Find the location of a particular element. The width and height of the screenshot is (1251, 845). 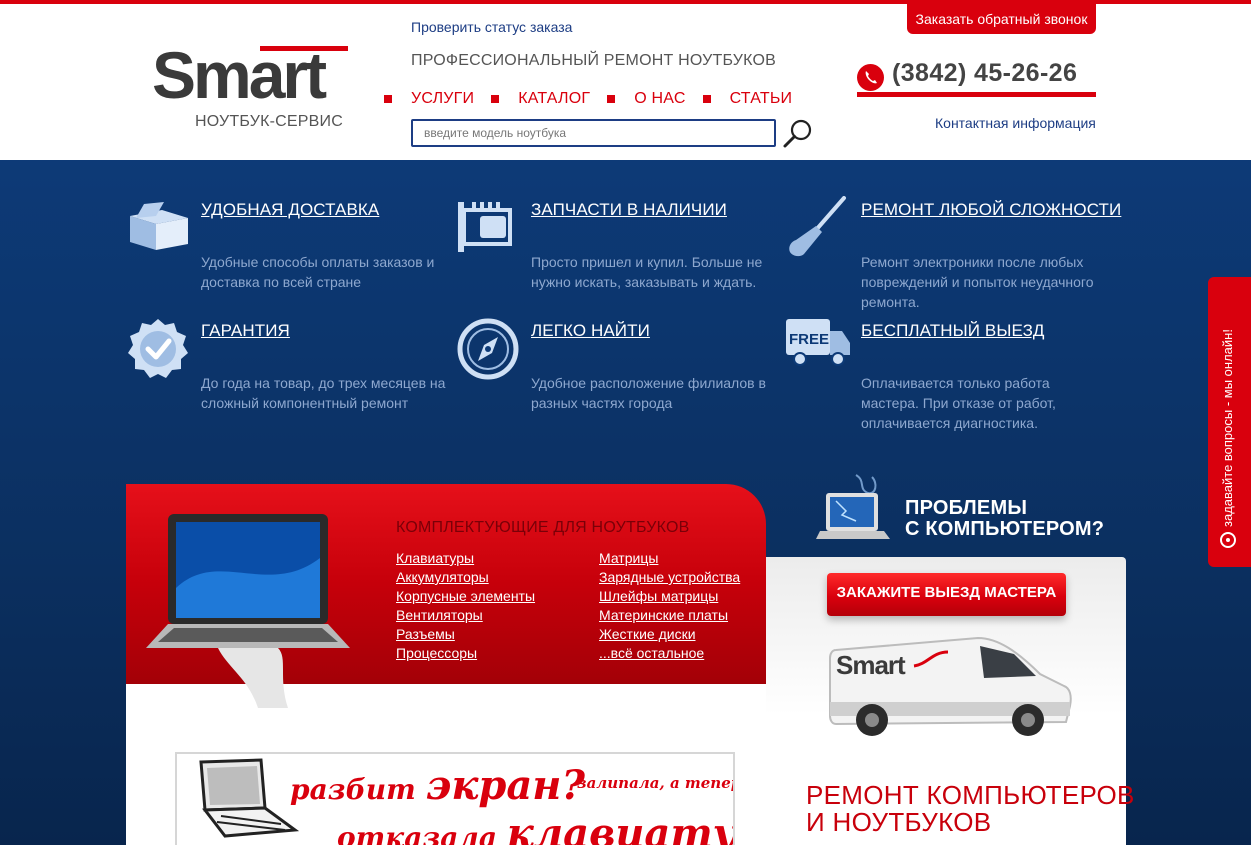

chip-icon is located at coordinates (488, 228).